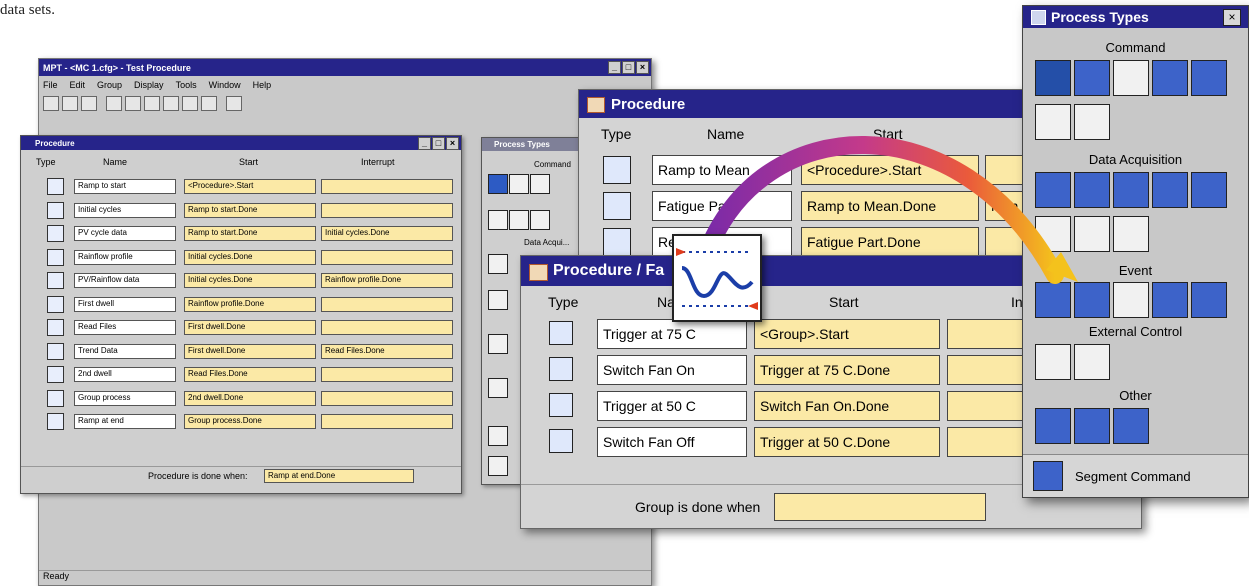 This screenshot has height=586, width=1249. I want to click on step-name-field: 2nd dwell, so click(125, 374).